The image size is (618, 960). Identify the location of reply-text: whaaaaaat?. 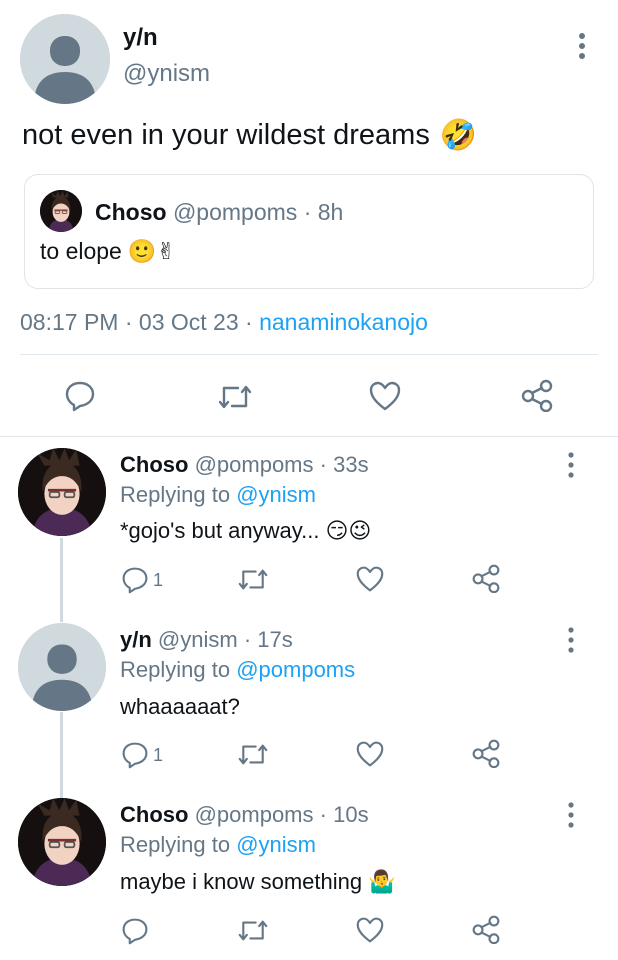
(180, 707).